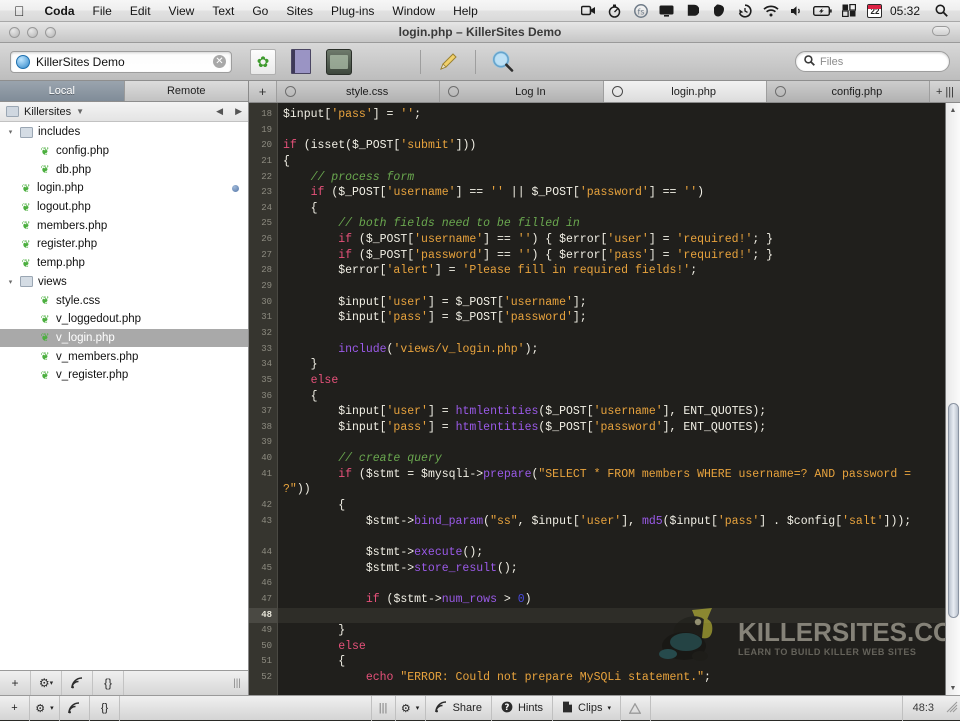 The image size is (960, 721). I want to click on file-list-item: ❦ logout.php, so click(124, 207).